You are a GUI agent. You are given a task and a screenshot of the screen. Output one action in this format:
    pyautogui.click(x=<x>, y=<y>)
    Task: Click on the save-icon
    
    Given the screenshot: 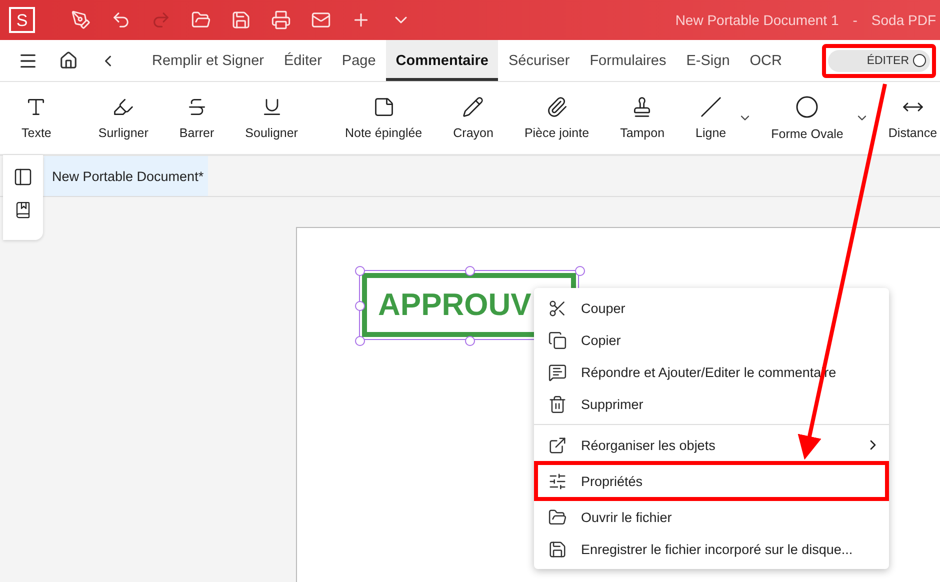 What is the action you would take?
    pyautogui.click(x=557, y=549)
    